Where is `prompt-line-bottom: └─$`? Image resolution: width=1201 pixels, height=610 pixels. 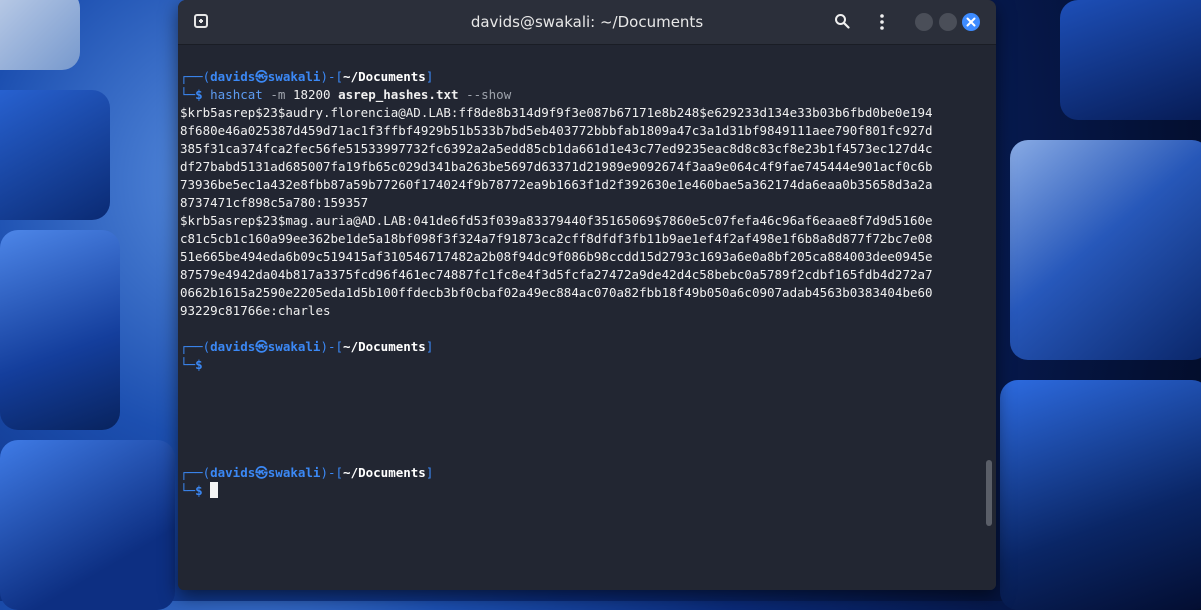 prompt-line-bottom: └─$ is located at coordinates (191, 364).